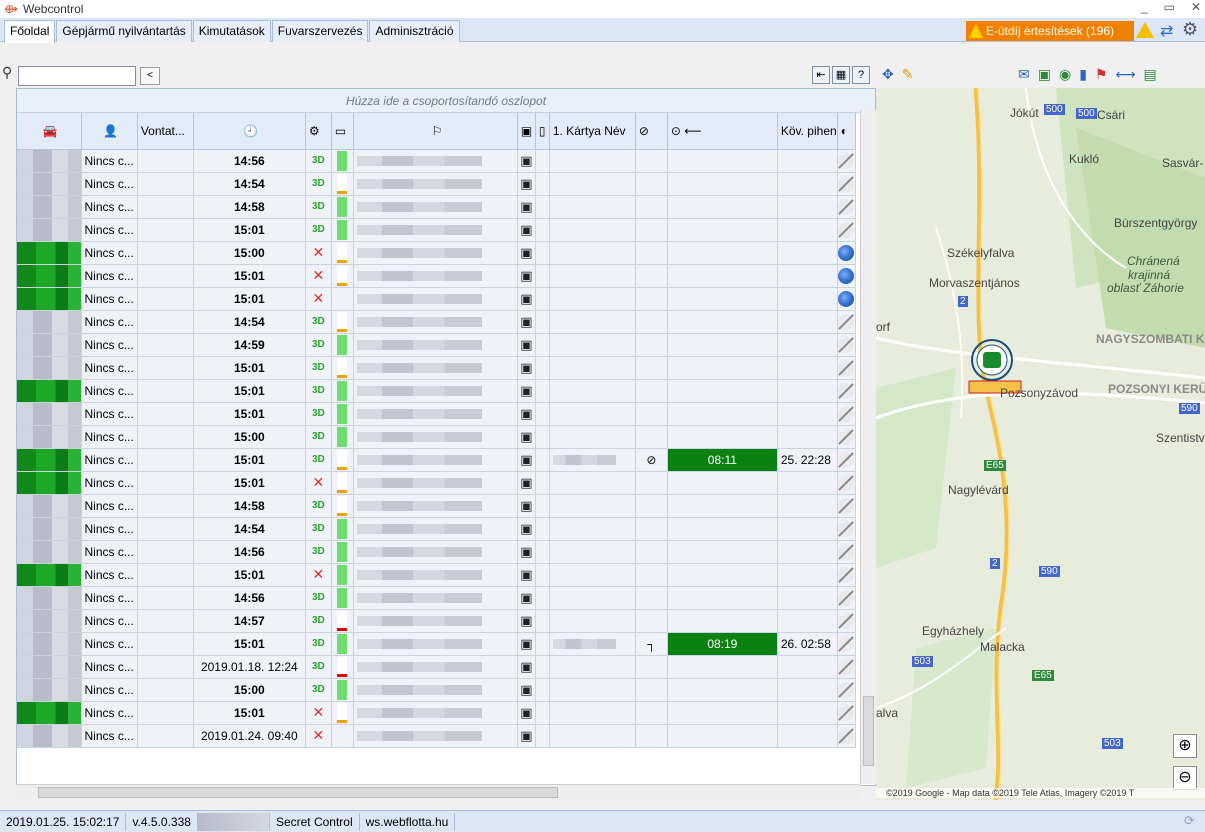 The width and height of the screenshot is (1205, 832). I want to click on table-row: Nincs c... 14:59 3D ▣, so click(436, 345).